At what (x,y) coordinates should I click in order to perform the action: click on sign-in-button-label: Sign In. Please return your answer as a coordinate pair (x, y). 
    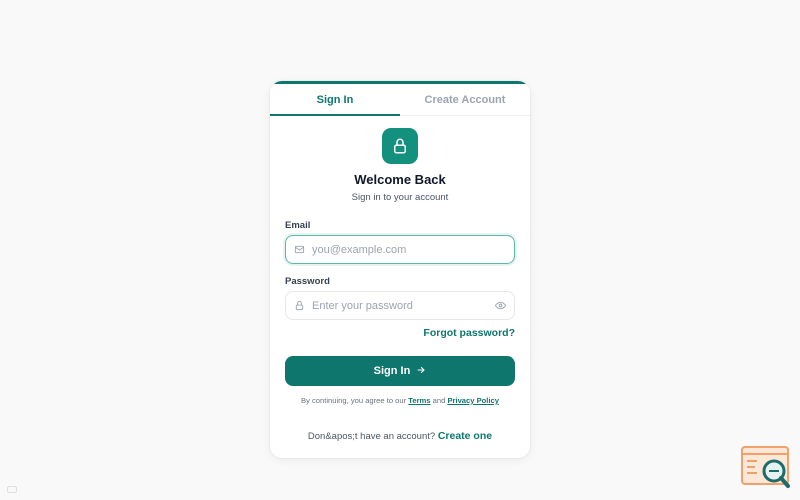
    Looking at the image, I should click on (392, 371).